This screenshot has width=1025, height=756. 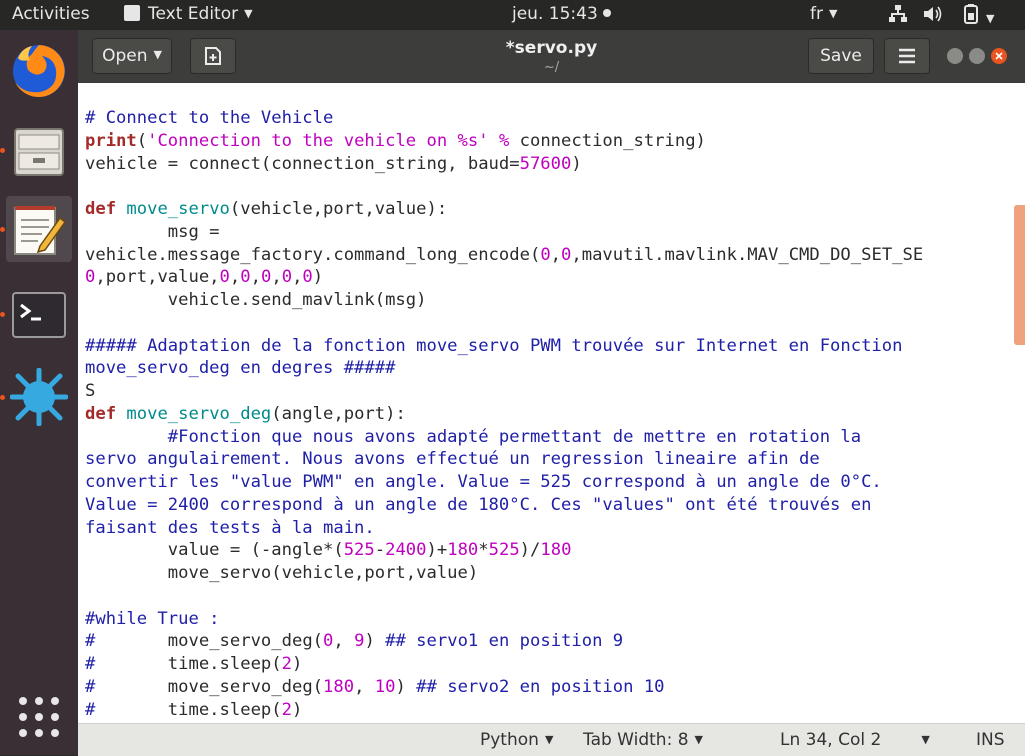 I want to click on insert-mode-indicator: INS, so click(x=990, y=740).